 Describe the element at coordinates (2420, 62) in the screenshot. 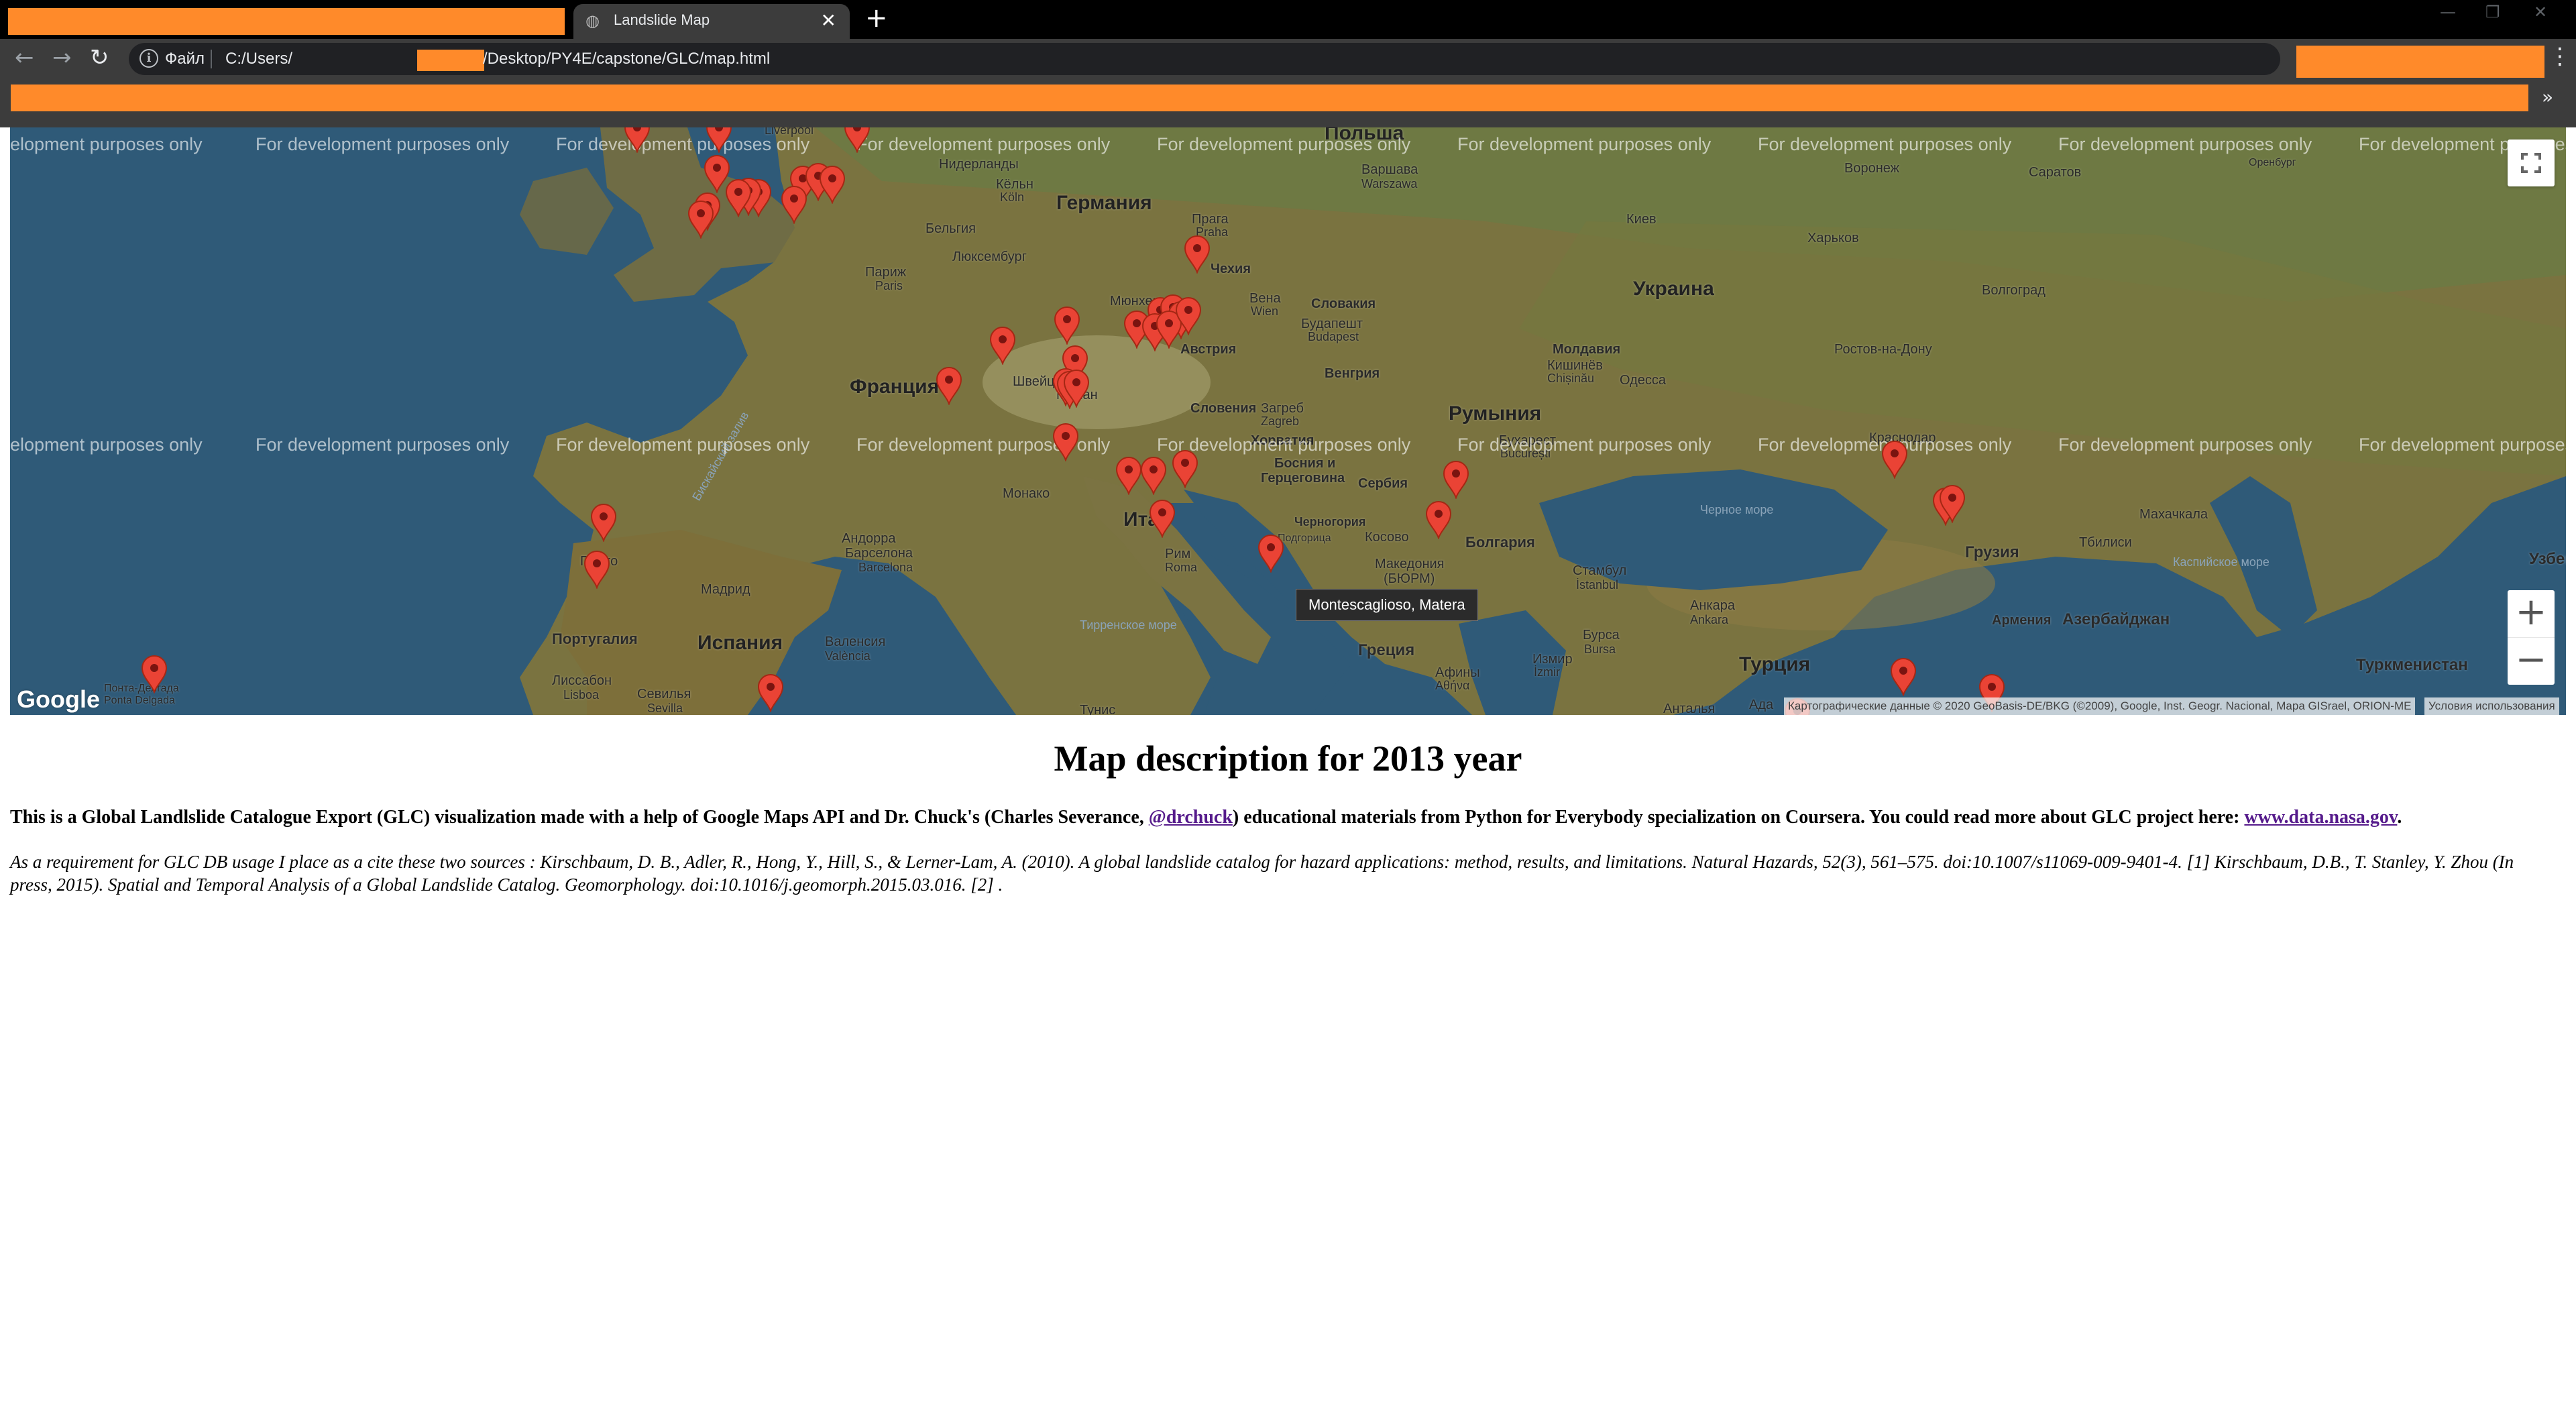

I see `redacted-extensions` at that location.